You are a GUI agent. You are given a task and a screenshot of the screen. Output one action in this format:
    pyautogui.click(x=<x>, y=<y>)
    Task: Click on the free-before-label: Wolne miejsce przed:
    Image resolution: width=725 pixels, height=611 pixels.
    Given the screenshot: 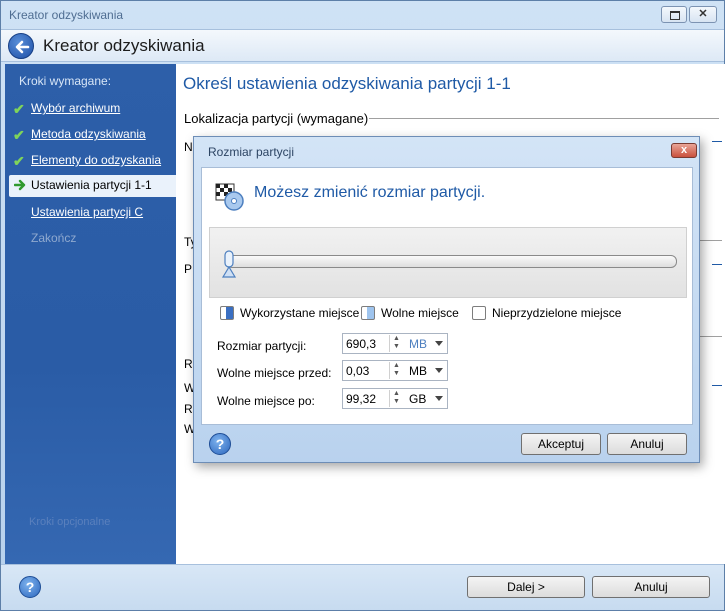 What is the action you would take?
    pyautogui.click(x=274, y=373)
    